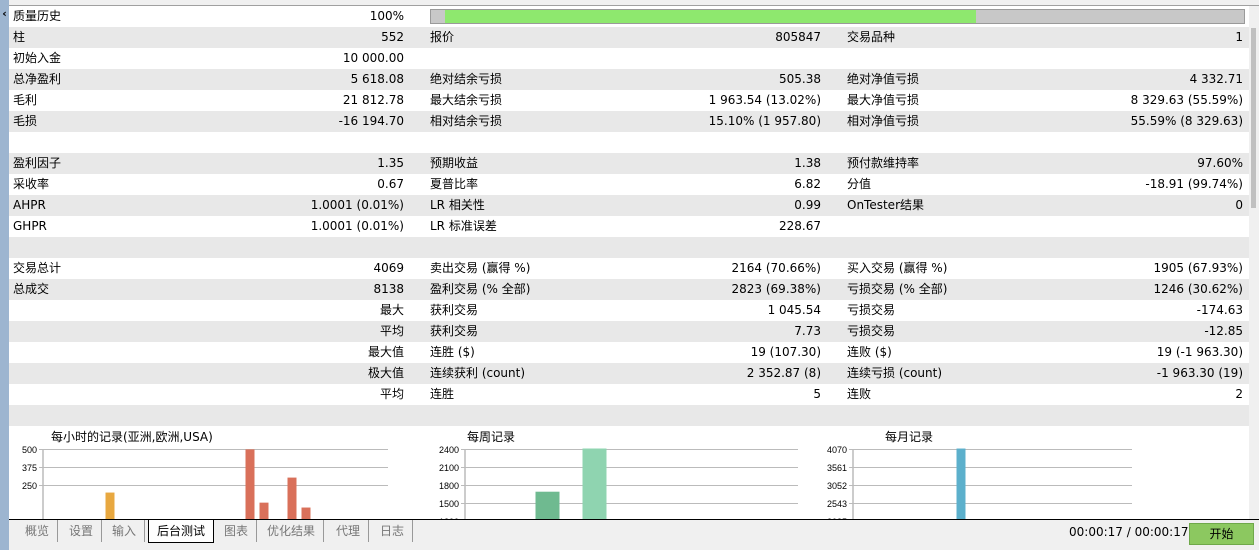 This screenshot has height=550, width=1259. What do you see at coordinates (37, 58) in the screenshot?
I see `row-label: 初始入金` at bounding box center [37, 58].